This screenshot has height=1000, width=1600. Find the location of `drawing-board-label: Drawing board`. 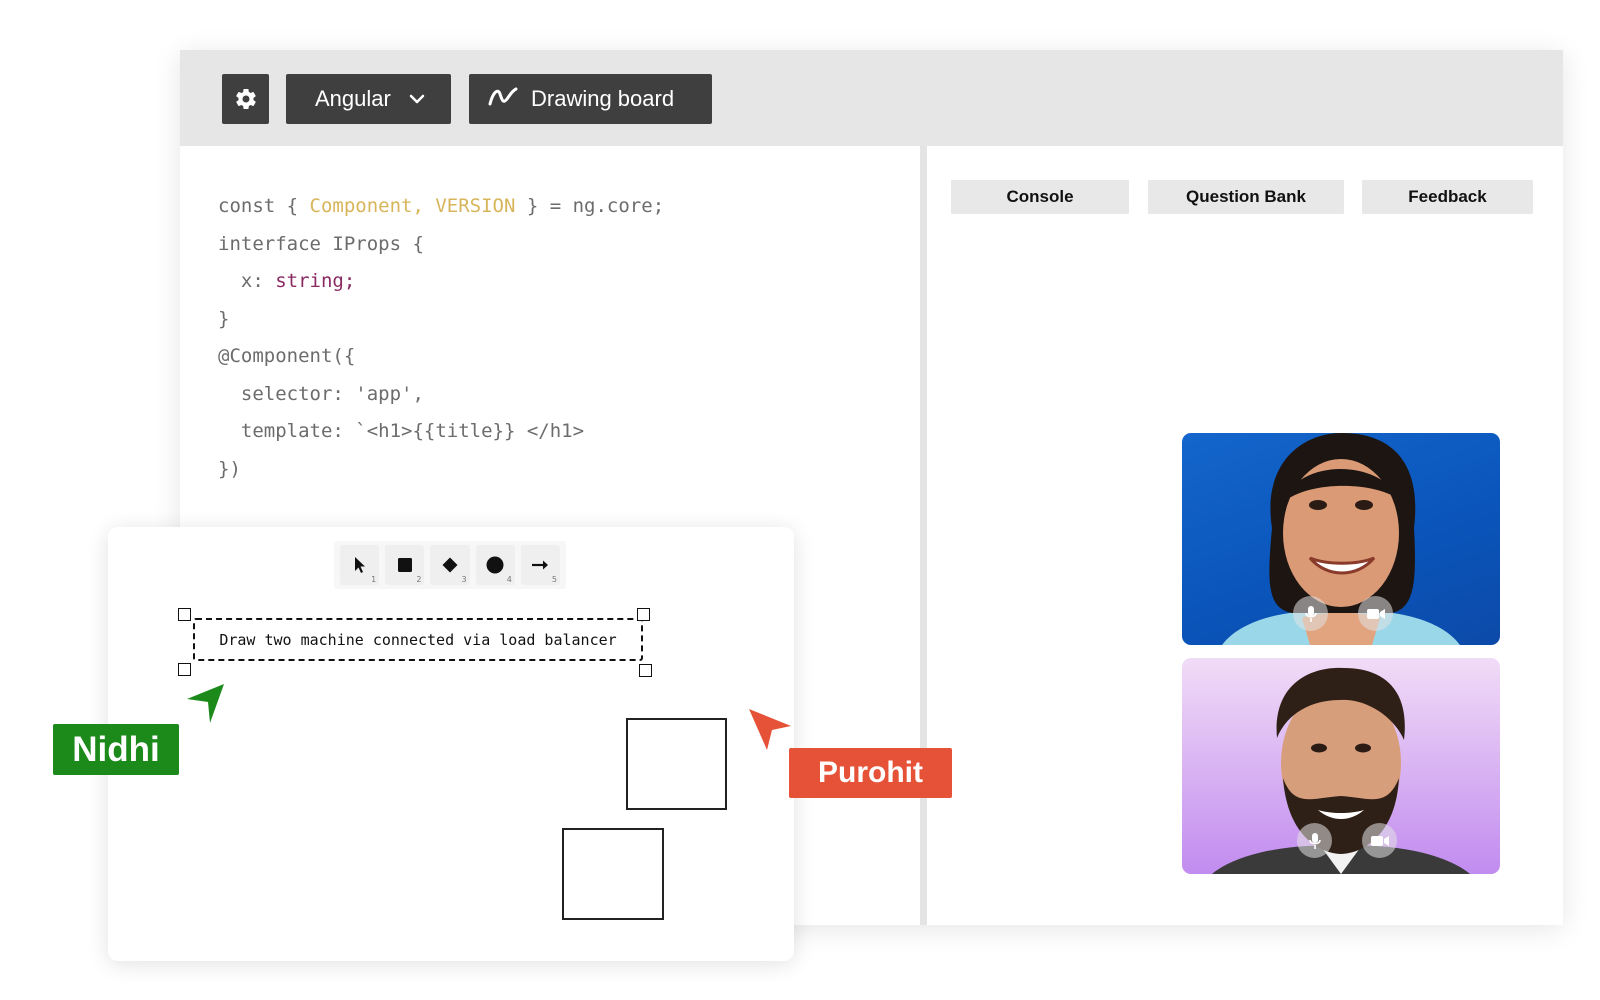

drawing-board-label: Drawing board is located at coordinates (603, 98).